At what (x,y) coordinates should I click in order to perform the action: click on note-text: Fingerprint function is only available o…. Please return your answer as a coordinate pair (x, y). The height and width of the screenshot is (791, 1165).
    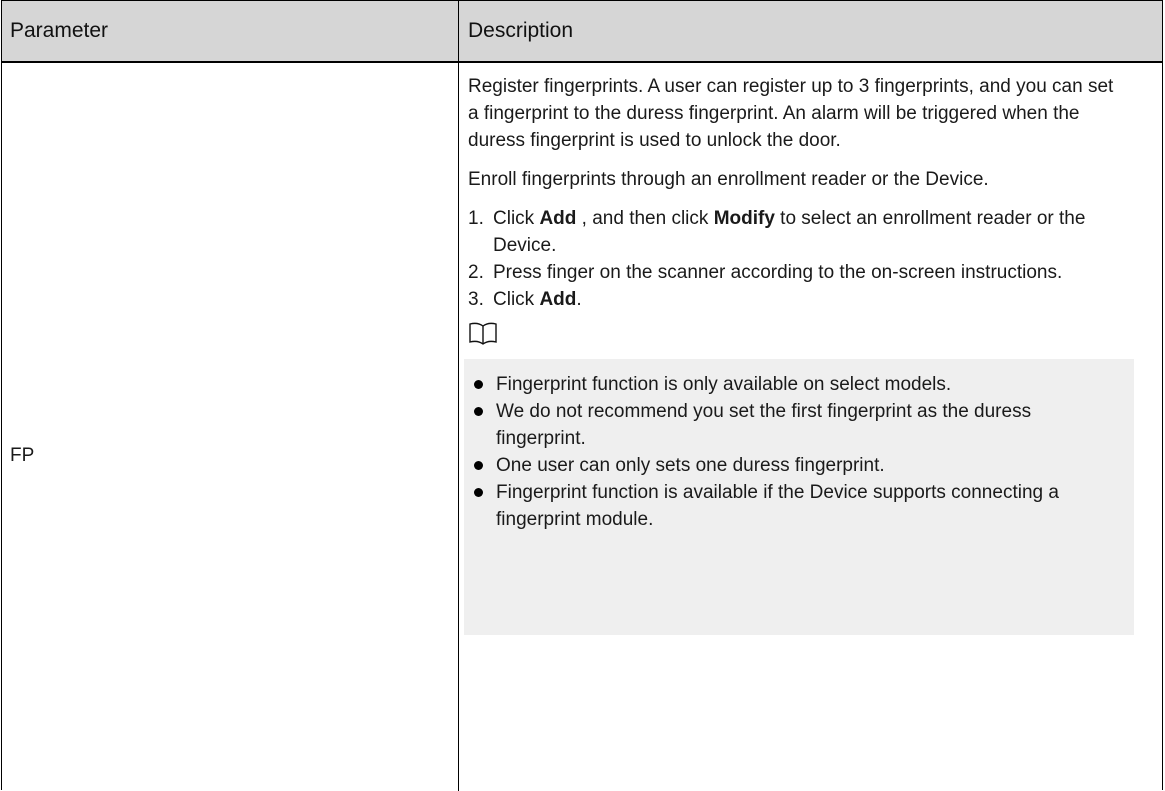
    Looking at the image, I should click on (724, 384).